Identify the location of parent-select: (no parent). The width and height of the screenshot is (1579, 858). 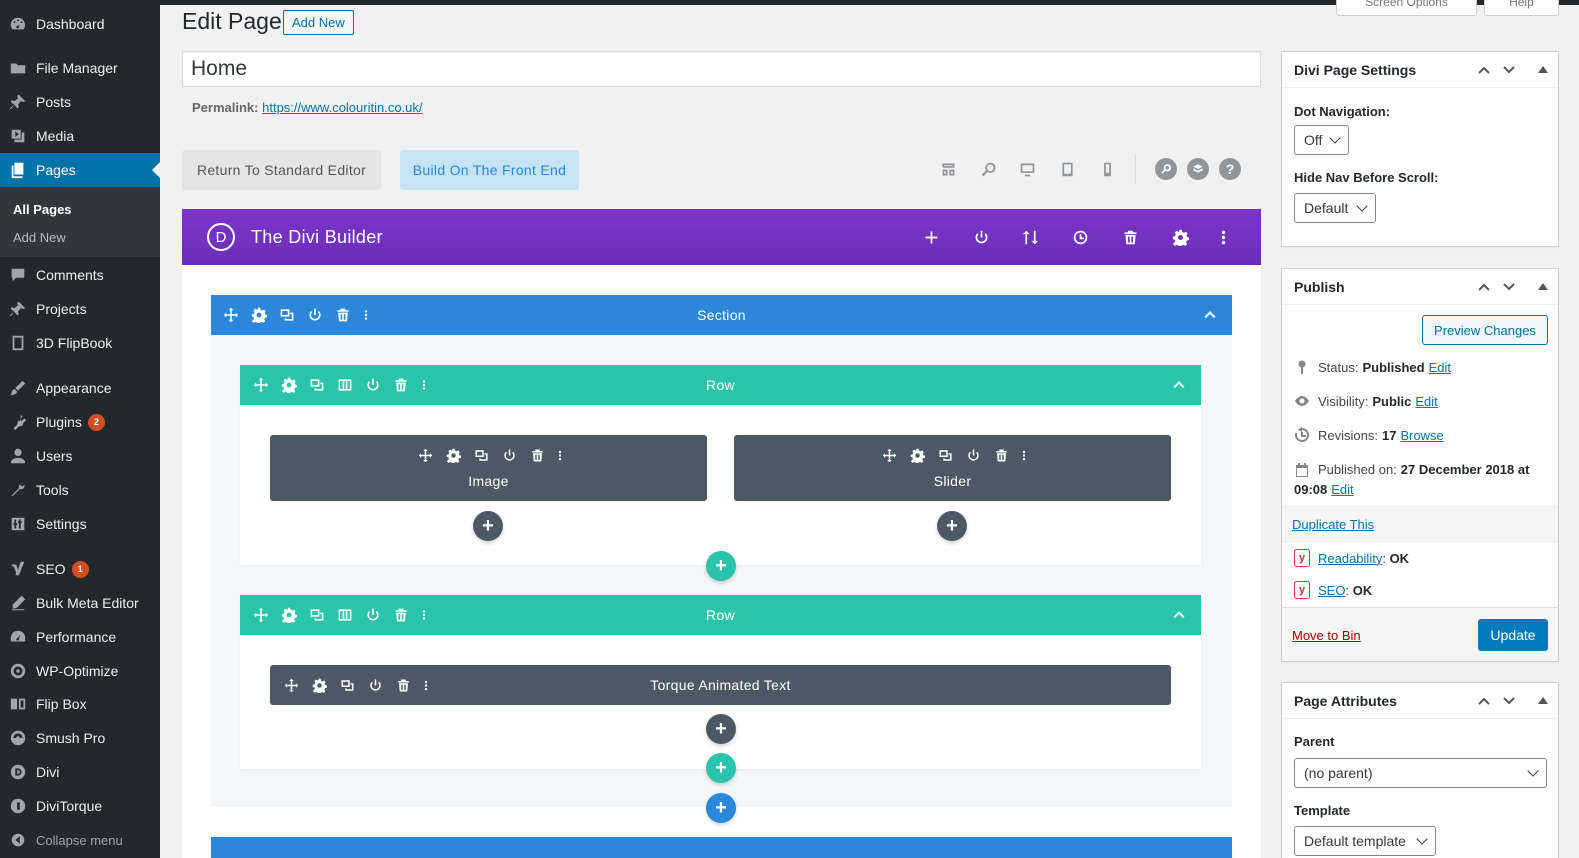
(1420, 773).